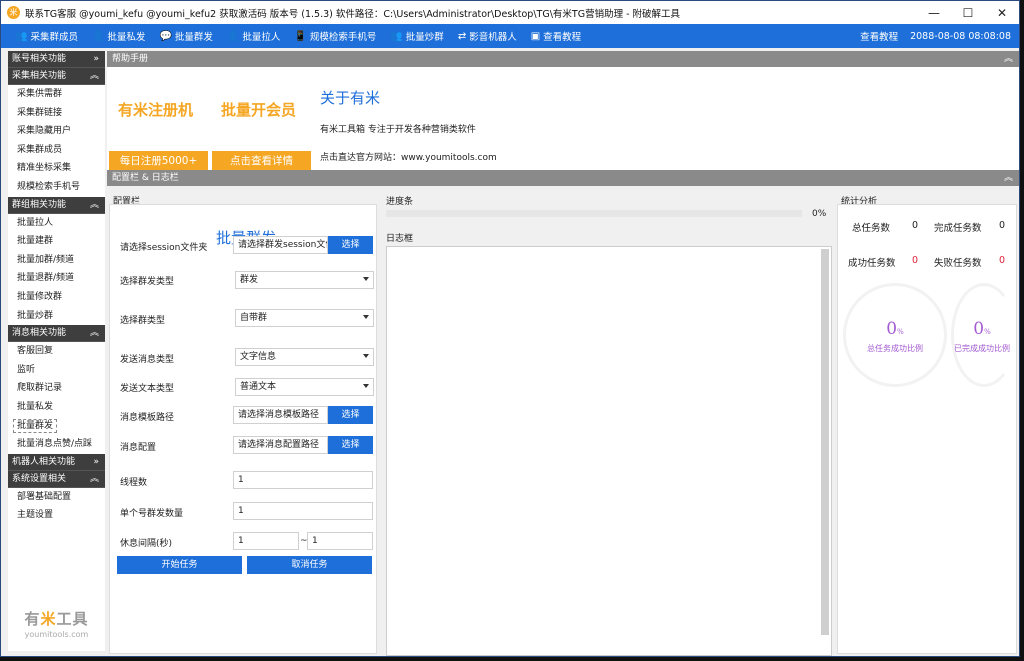 The width and height of the screenshot is (1024, 661). I want to click on menu-bulk-private: 👤 批量私发, so click(118, 36).